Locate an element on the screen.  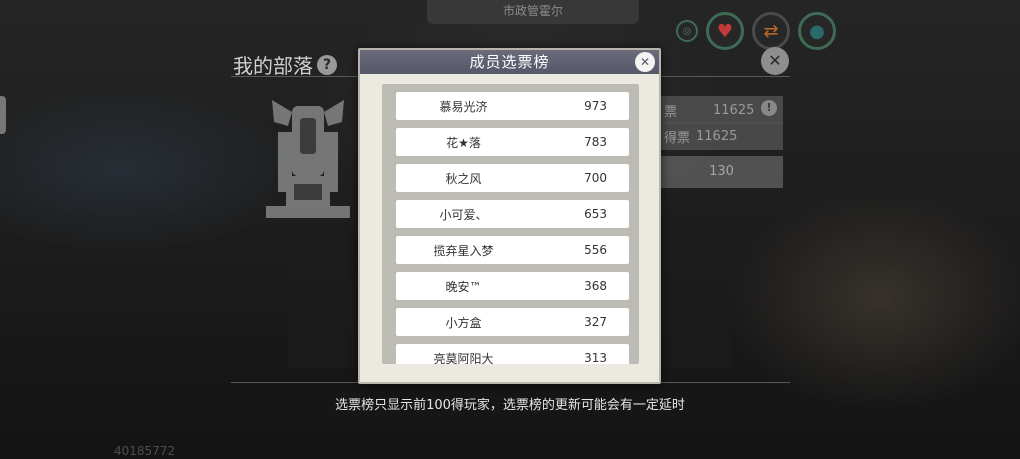
top-icons: ◎ ♥ ⇄ ● is located at coordinates (756, 31).